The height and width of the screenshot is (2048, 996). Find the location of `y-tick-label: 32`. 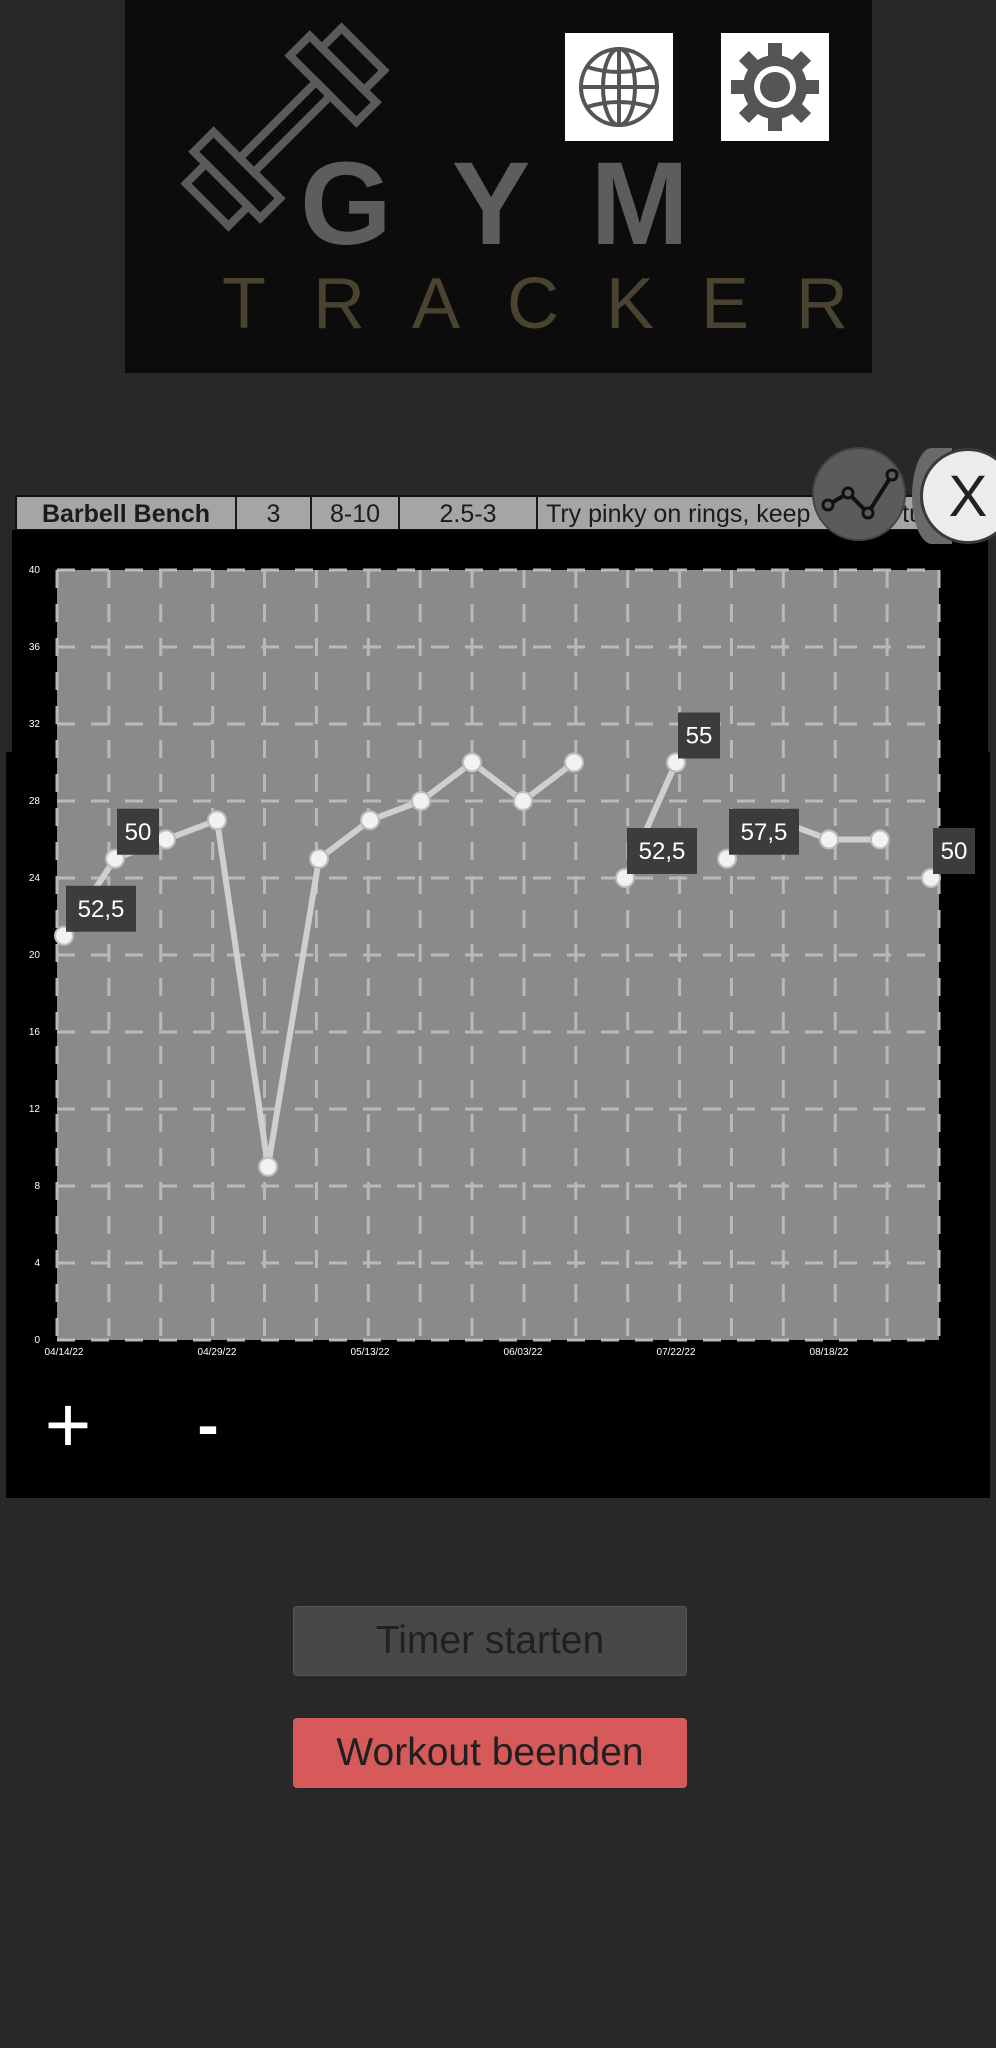

y-tick-label: 32 is located at coordinates (35, 724).